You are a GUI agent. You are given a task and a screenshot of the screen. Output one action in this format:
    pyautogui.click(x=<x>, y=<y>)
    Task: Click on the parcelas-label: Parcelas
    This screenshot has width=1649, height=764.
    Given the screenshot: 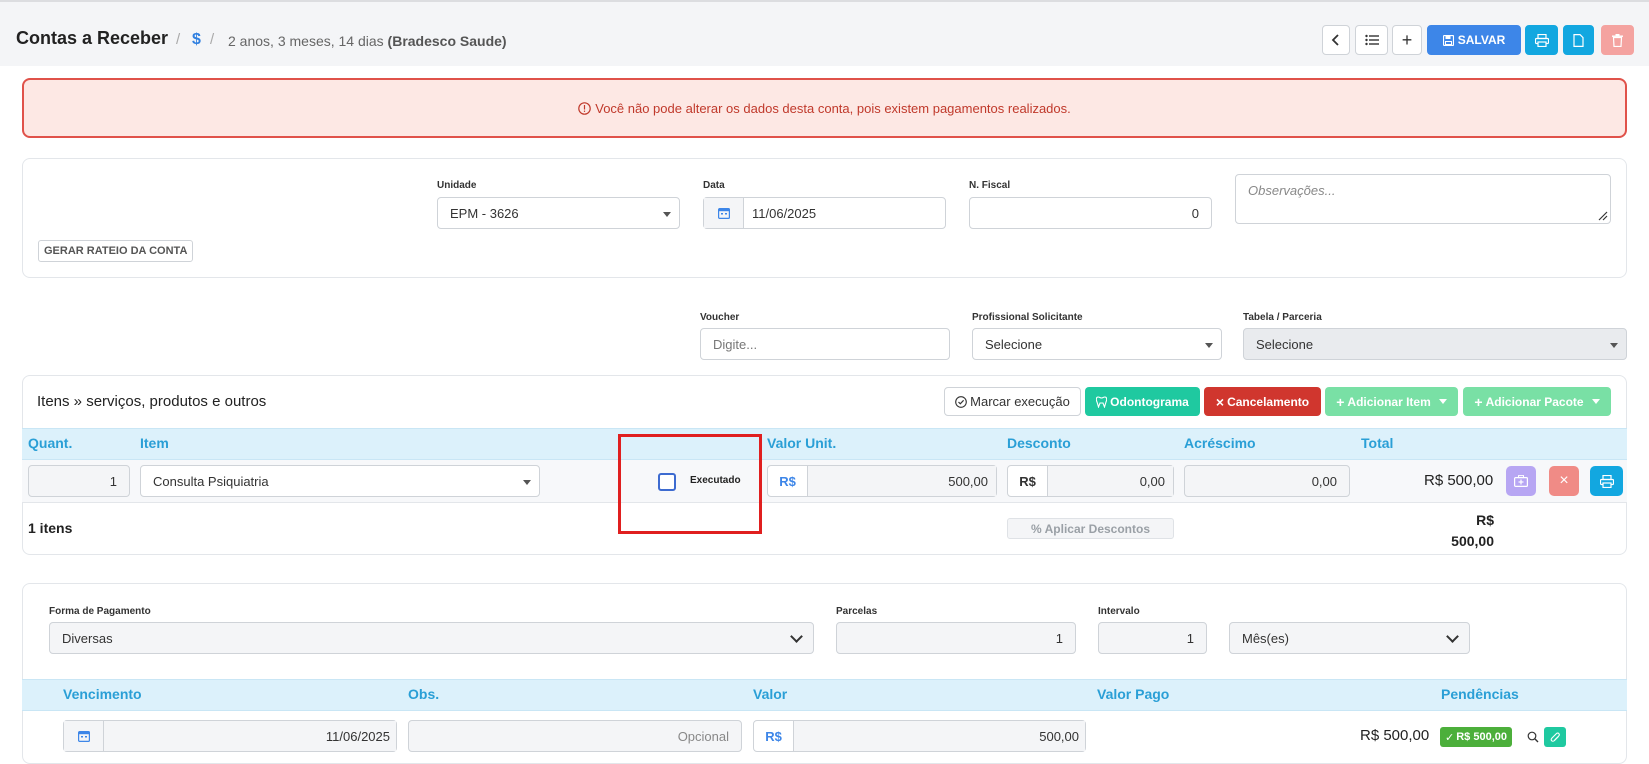 What is the action you would take?
    pyautogui.click(x=857, y=611)
    